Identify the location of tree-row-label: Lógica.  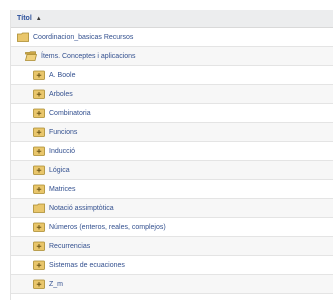
(59, 170).